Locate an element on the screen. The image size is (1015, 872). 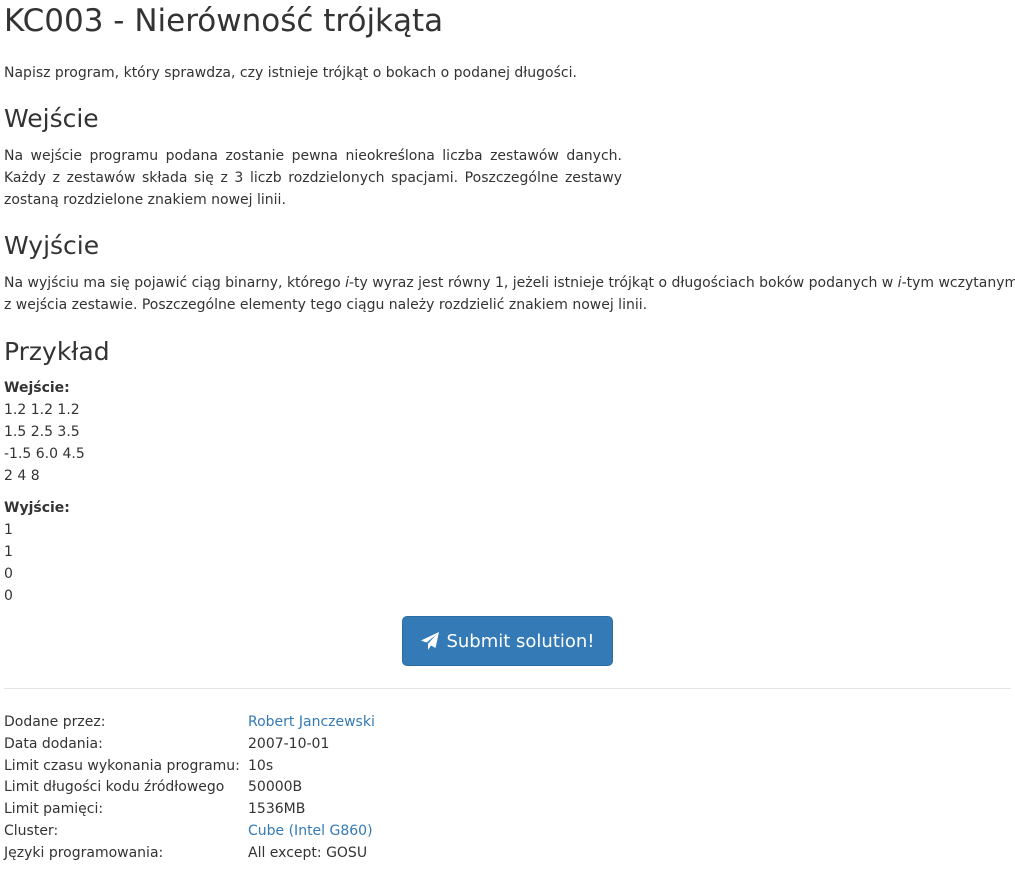
paper-plane-icon is located at coordinates (430, 641).